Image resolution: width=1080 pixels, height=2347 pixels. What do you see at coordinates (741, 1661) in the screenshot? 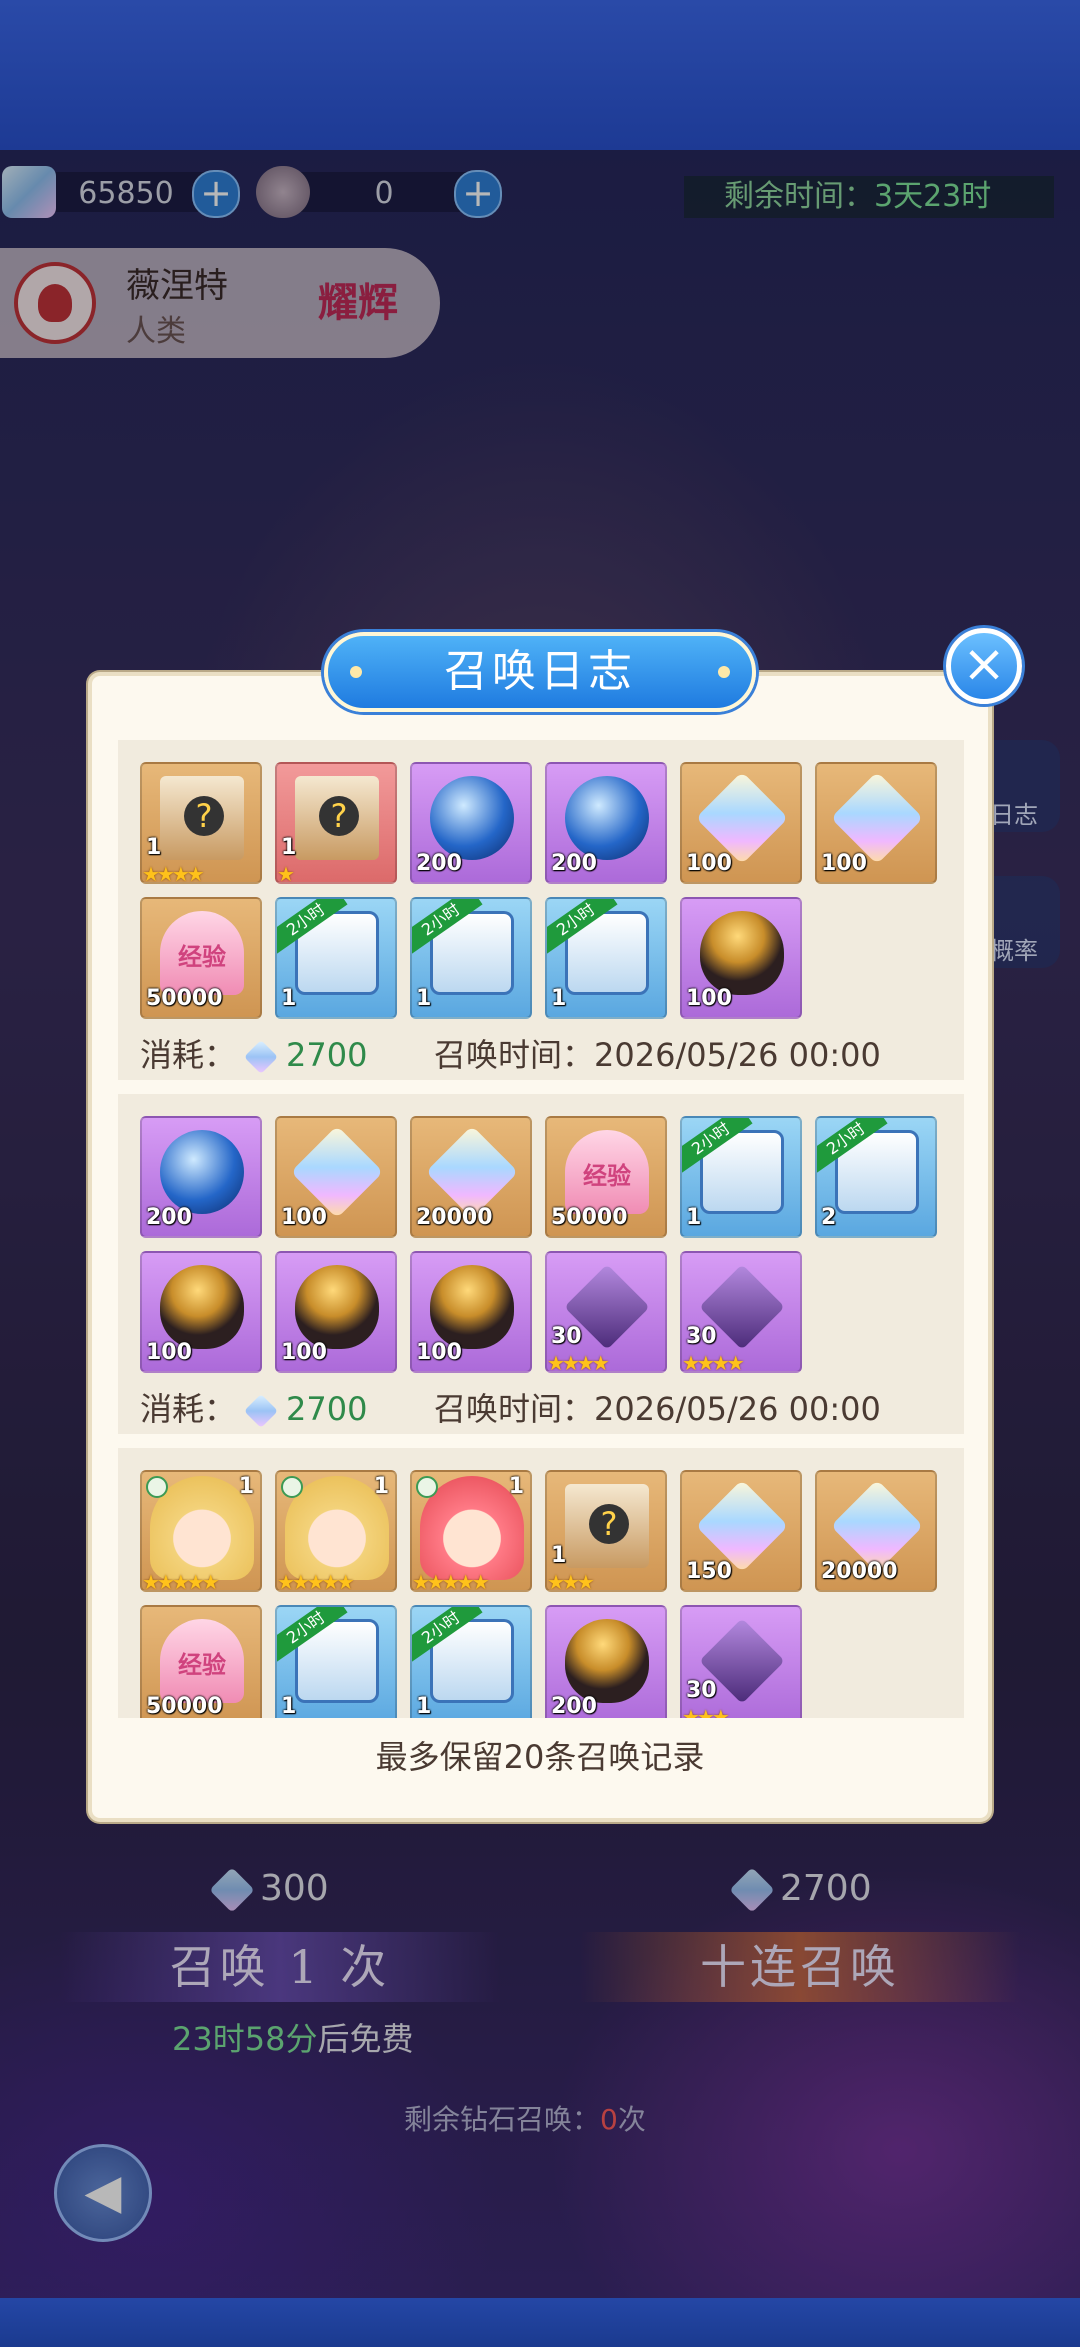
I see `purple-crystal-item: 30 ★★★` at bounding box center [741, 1661].